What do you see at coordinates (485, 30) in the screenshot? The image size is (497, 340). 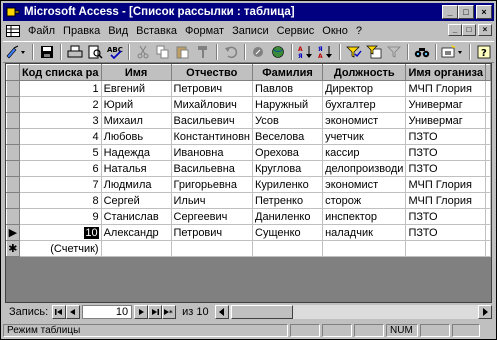 I see `doc-close-button: ×` at bounding box center [485, 30].